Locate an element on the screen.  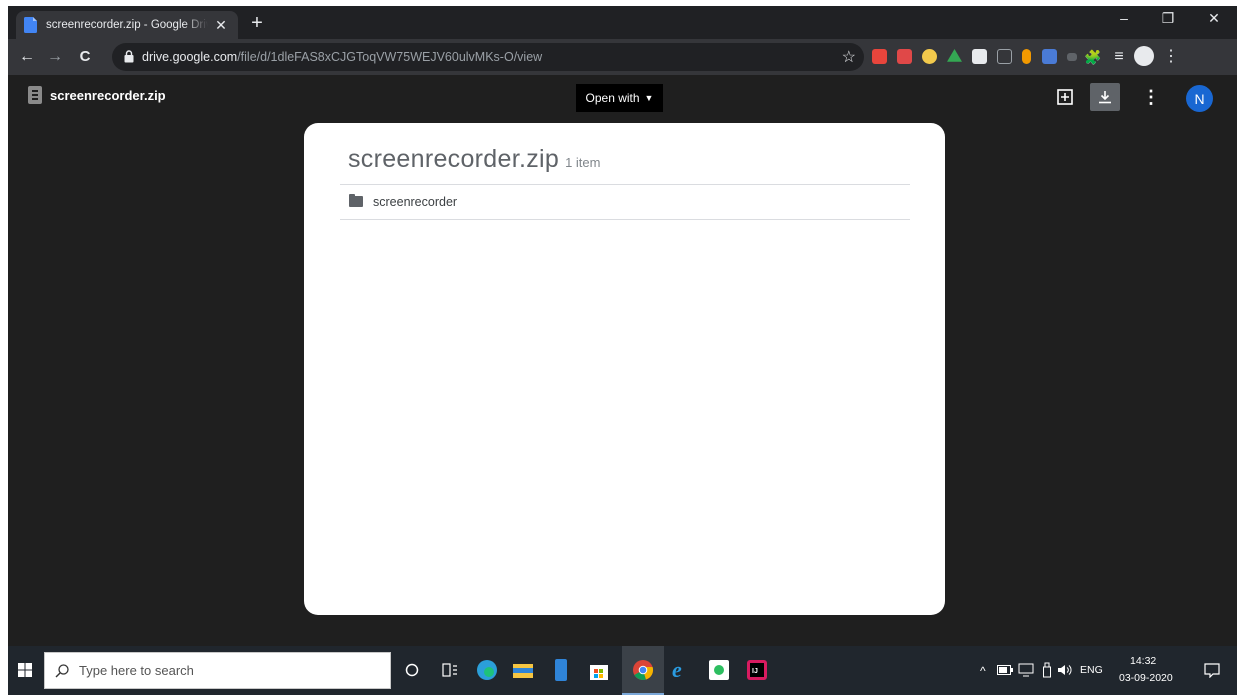
chrome-icon is located at coordinates (643, 670).